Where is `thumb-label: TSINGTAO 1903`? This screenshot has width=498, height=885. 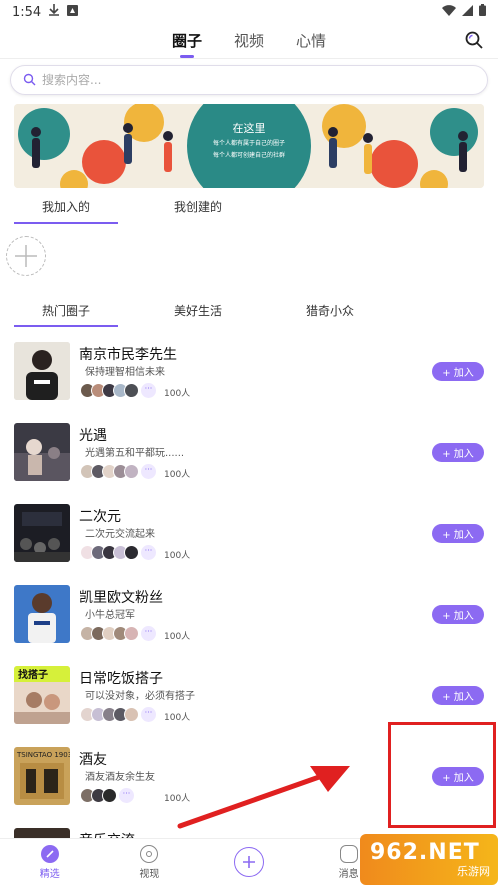
thumb-label: TSINGTAO 1903 is located at coordinates (43, 755).